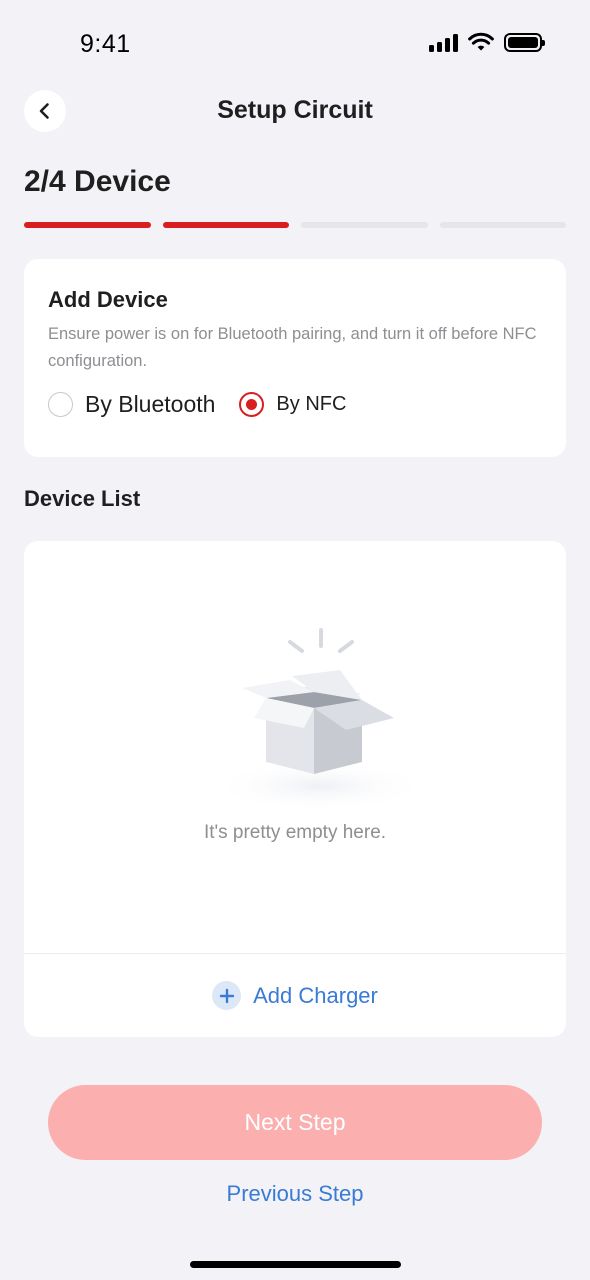  I want to click on radio-unchecked-icon, so click(60, 404).